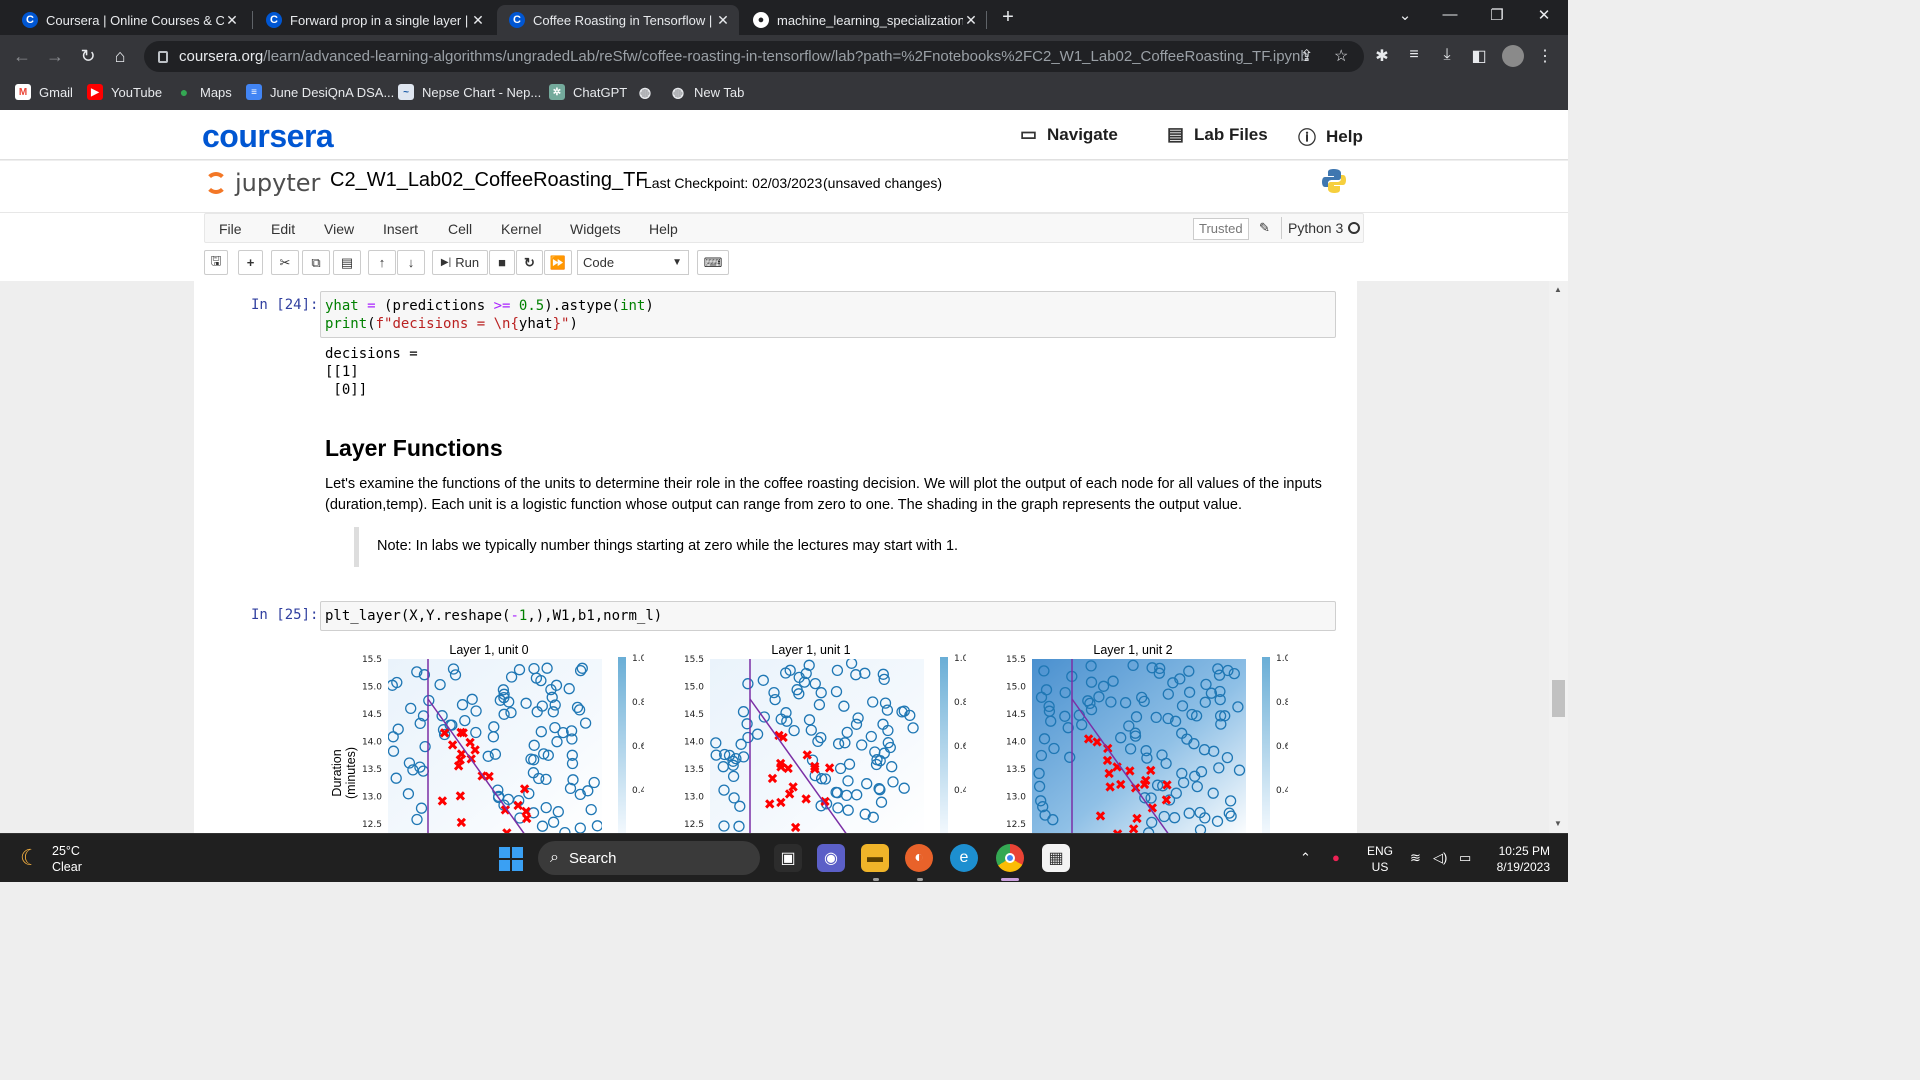 The height and width of the screenshot is (1080, 1920). I want to click on microsoft-store-icon: ▦, so click(1056, 858).